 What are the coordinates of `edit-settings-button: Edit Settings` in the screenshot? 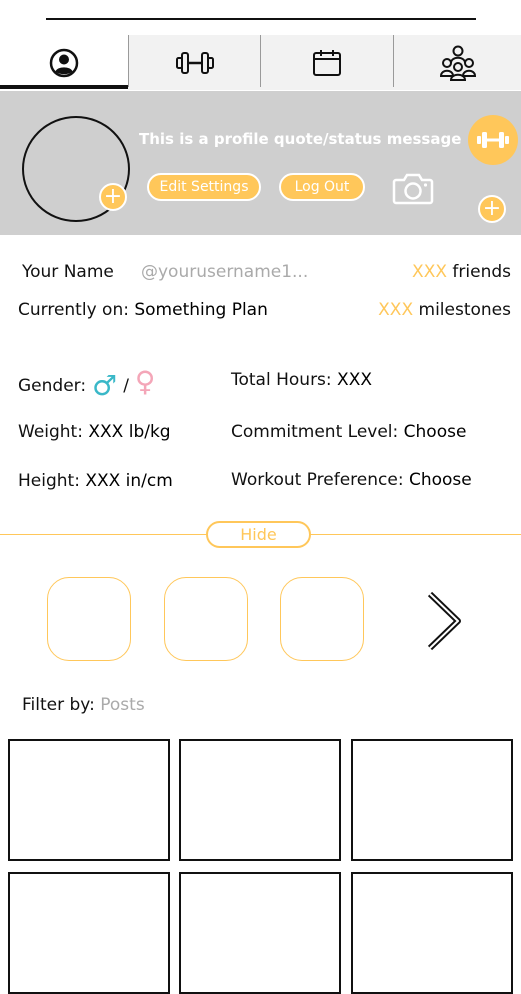 It's located at (204, 187).